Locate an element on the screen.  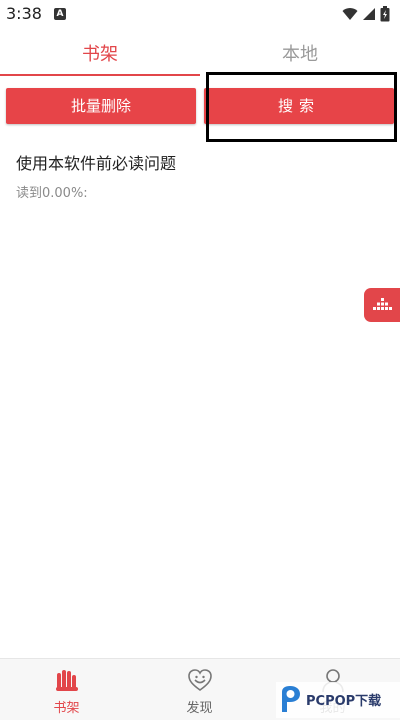
pcpop-logo-icon is located at coordinates (291, 699).